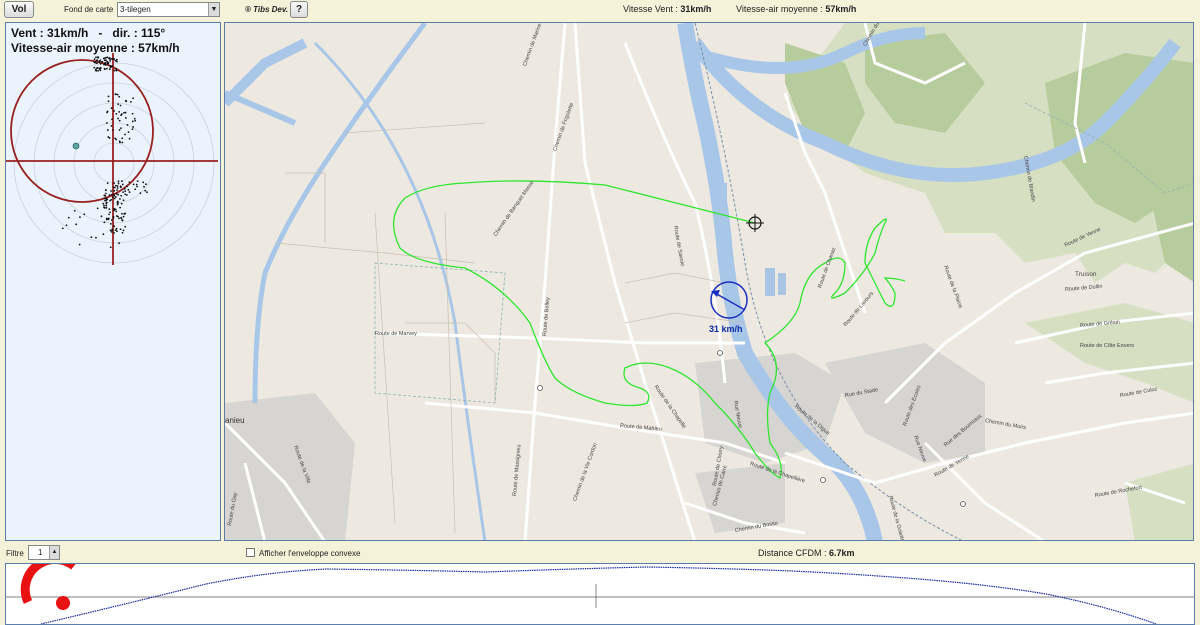  I want to click on filtre-stepper: 1 ▲, so click(44, 552).